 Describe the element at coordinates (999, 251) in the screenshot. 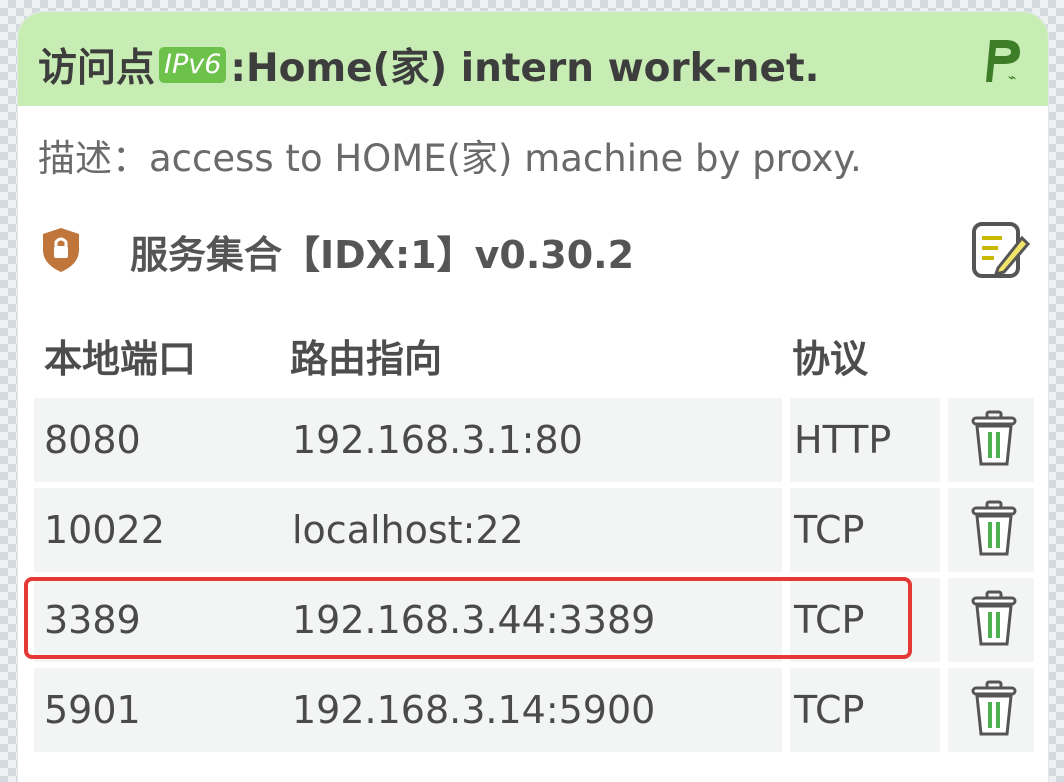

I see `edit-note-icon` at that location.